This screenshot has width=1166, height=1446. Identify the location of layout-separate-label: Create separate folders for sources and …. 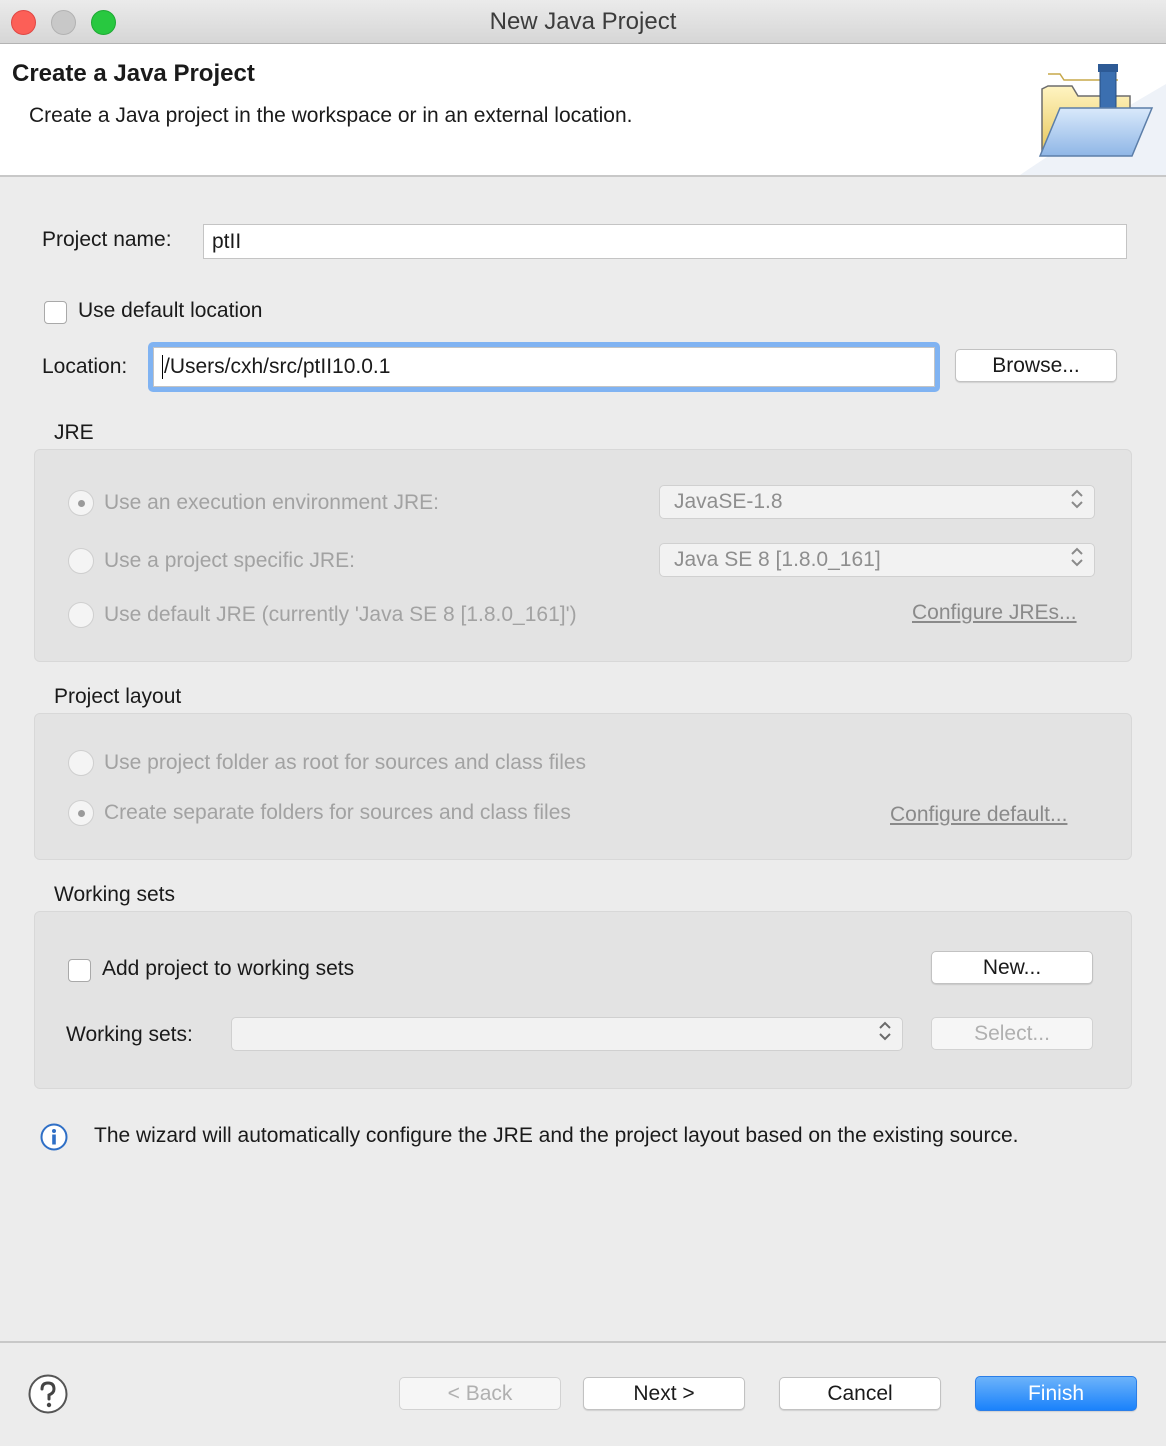
(337, 812).